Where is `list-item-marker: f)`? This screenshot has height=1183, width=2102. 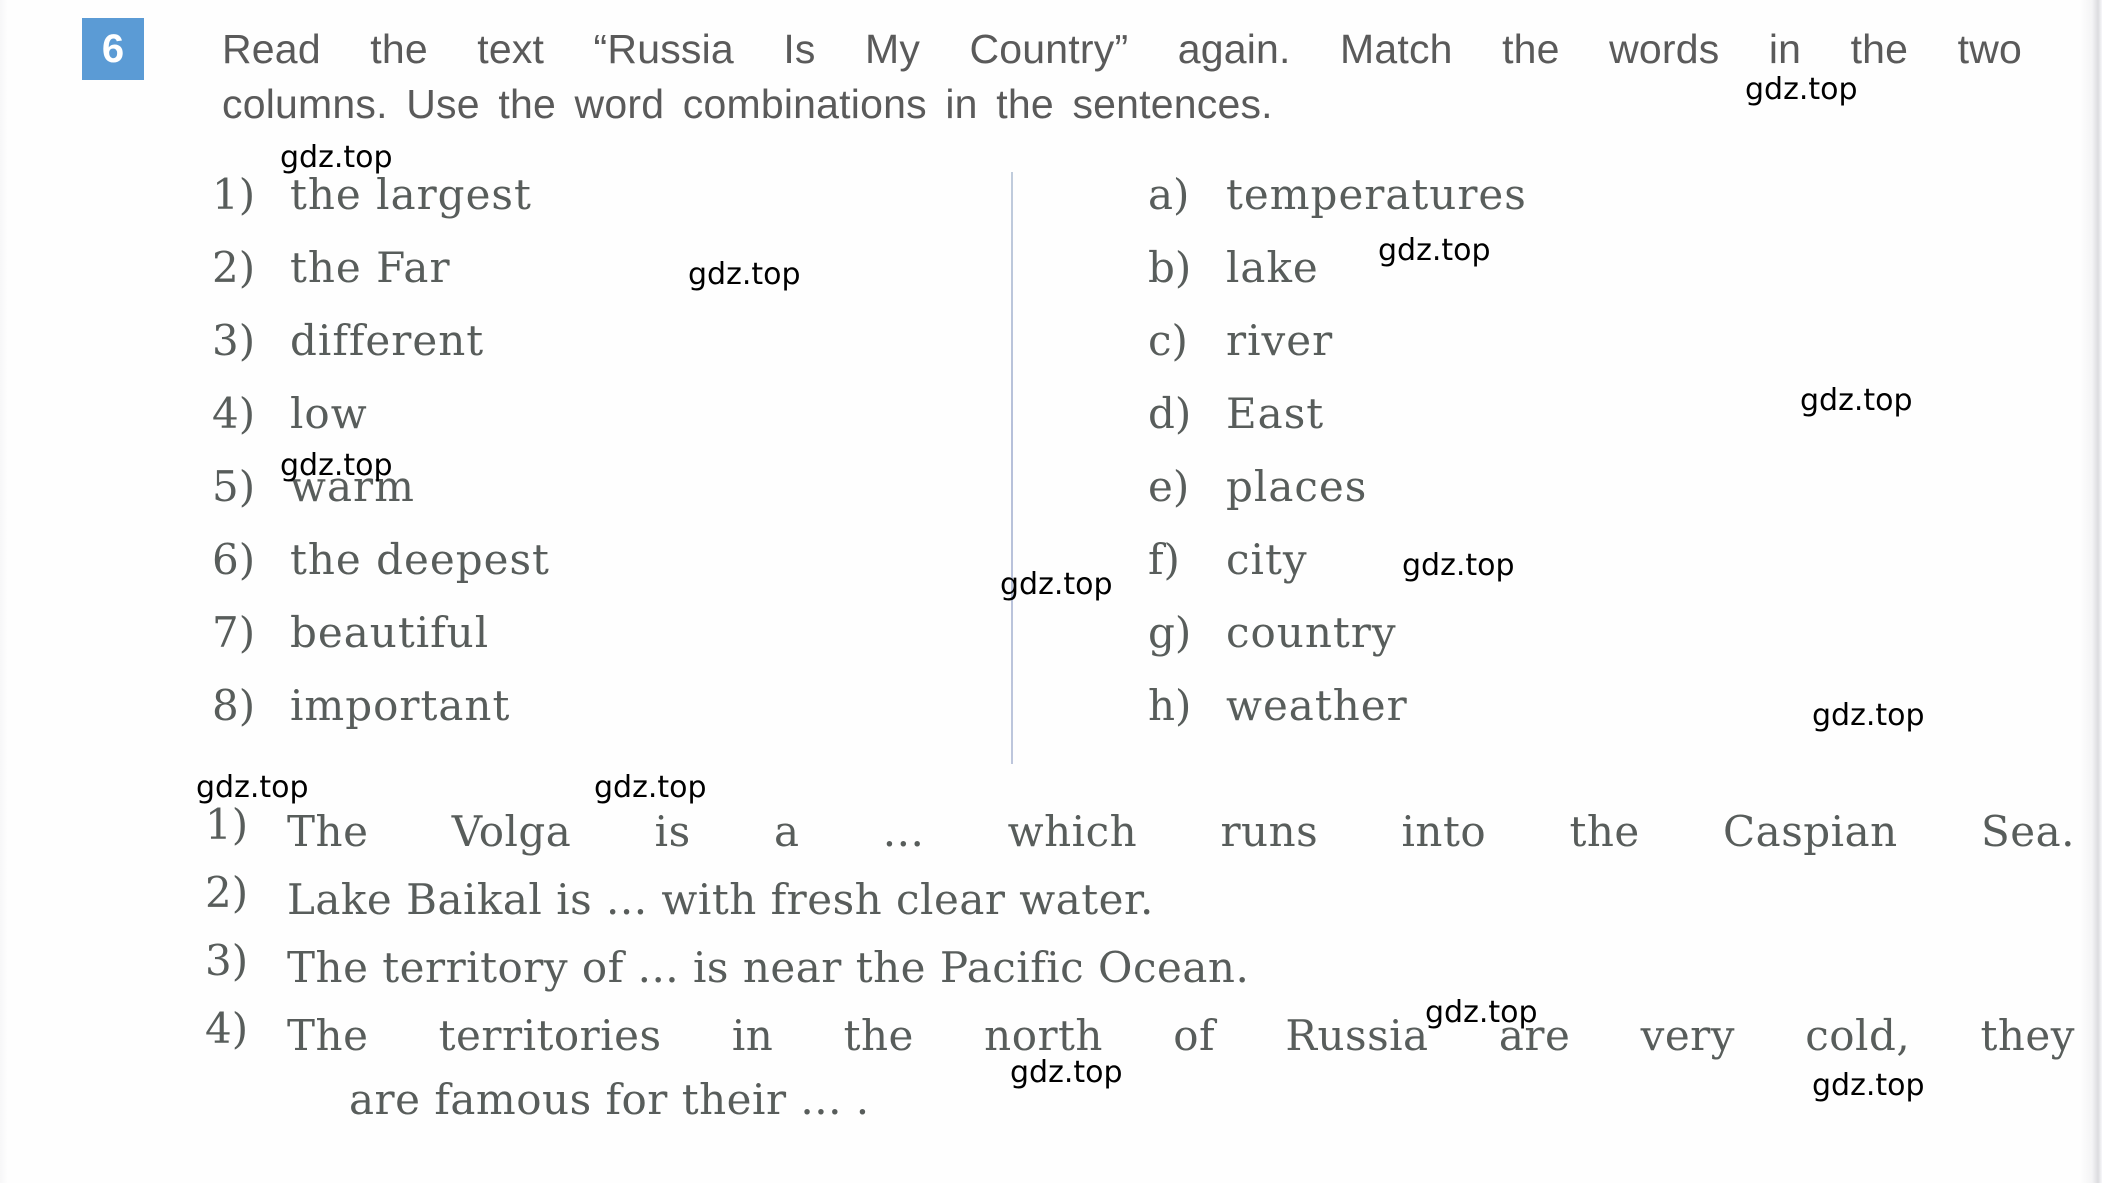 list-item-marker: f) is located at coordinates (1164, 559).